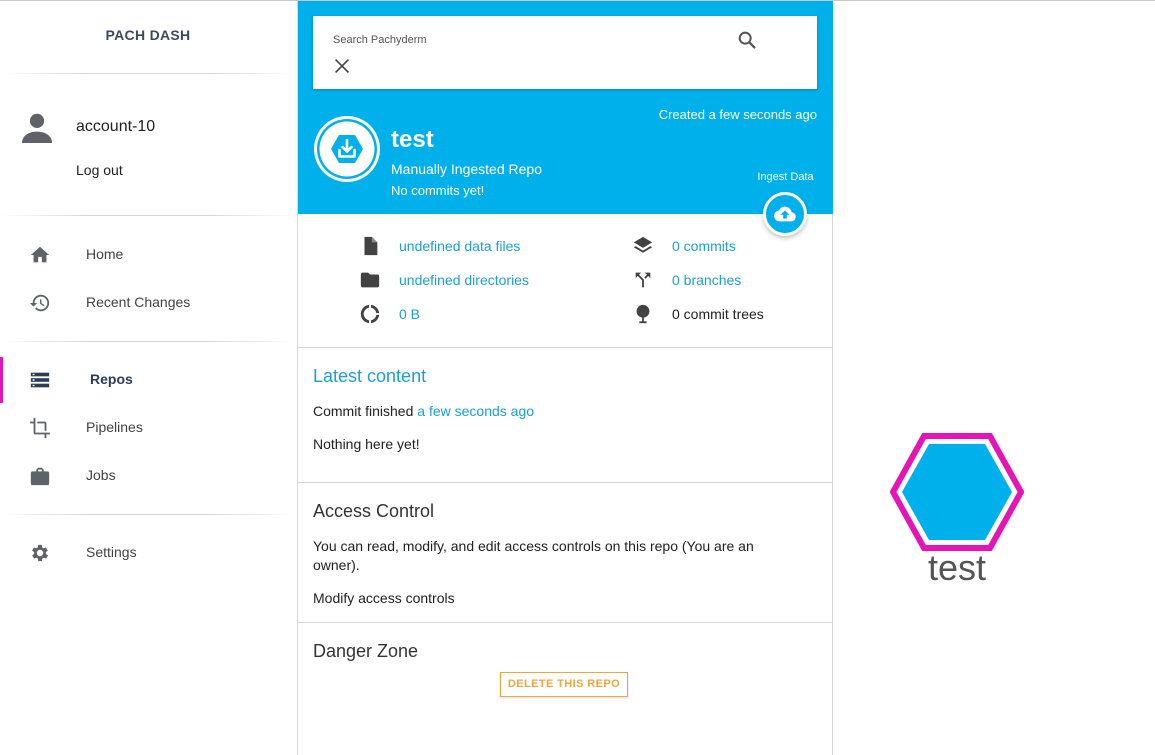 The image size is (1155, 755). I want to click on directories-link: undefined directories, so click(464, 280).